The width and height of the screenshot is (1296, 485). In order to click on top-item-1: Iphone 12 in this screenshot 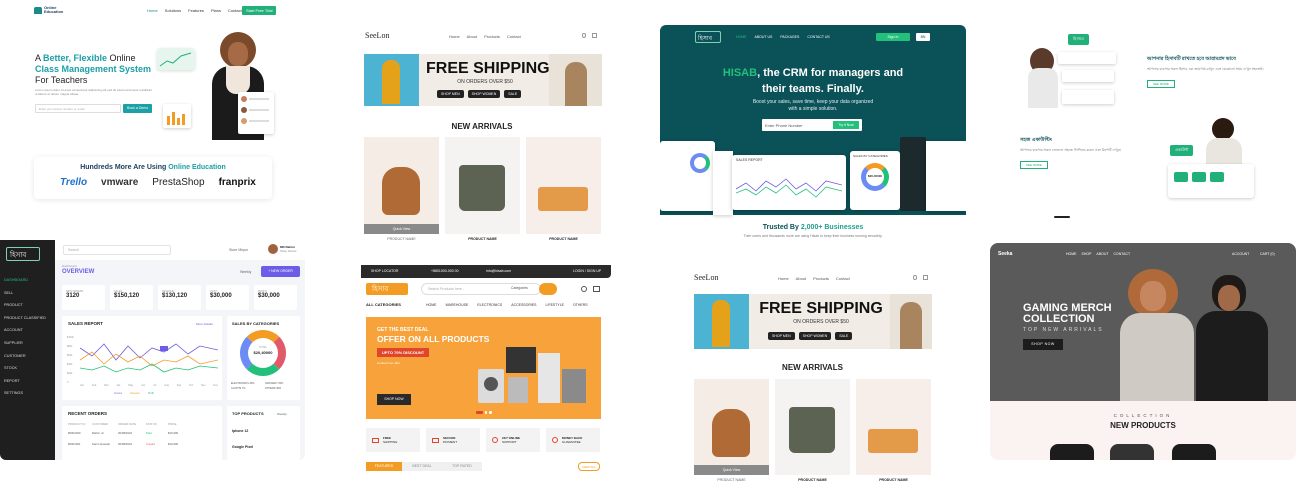, I will do `click(240, 431)`.